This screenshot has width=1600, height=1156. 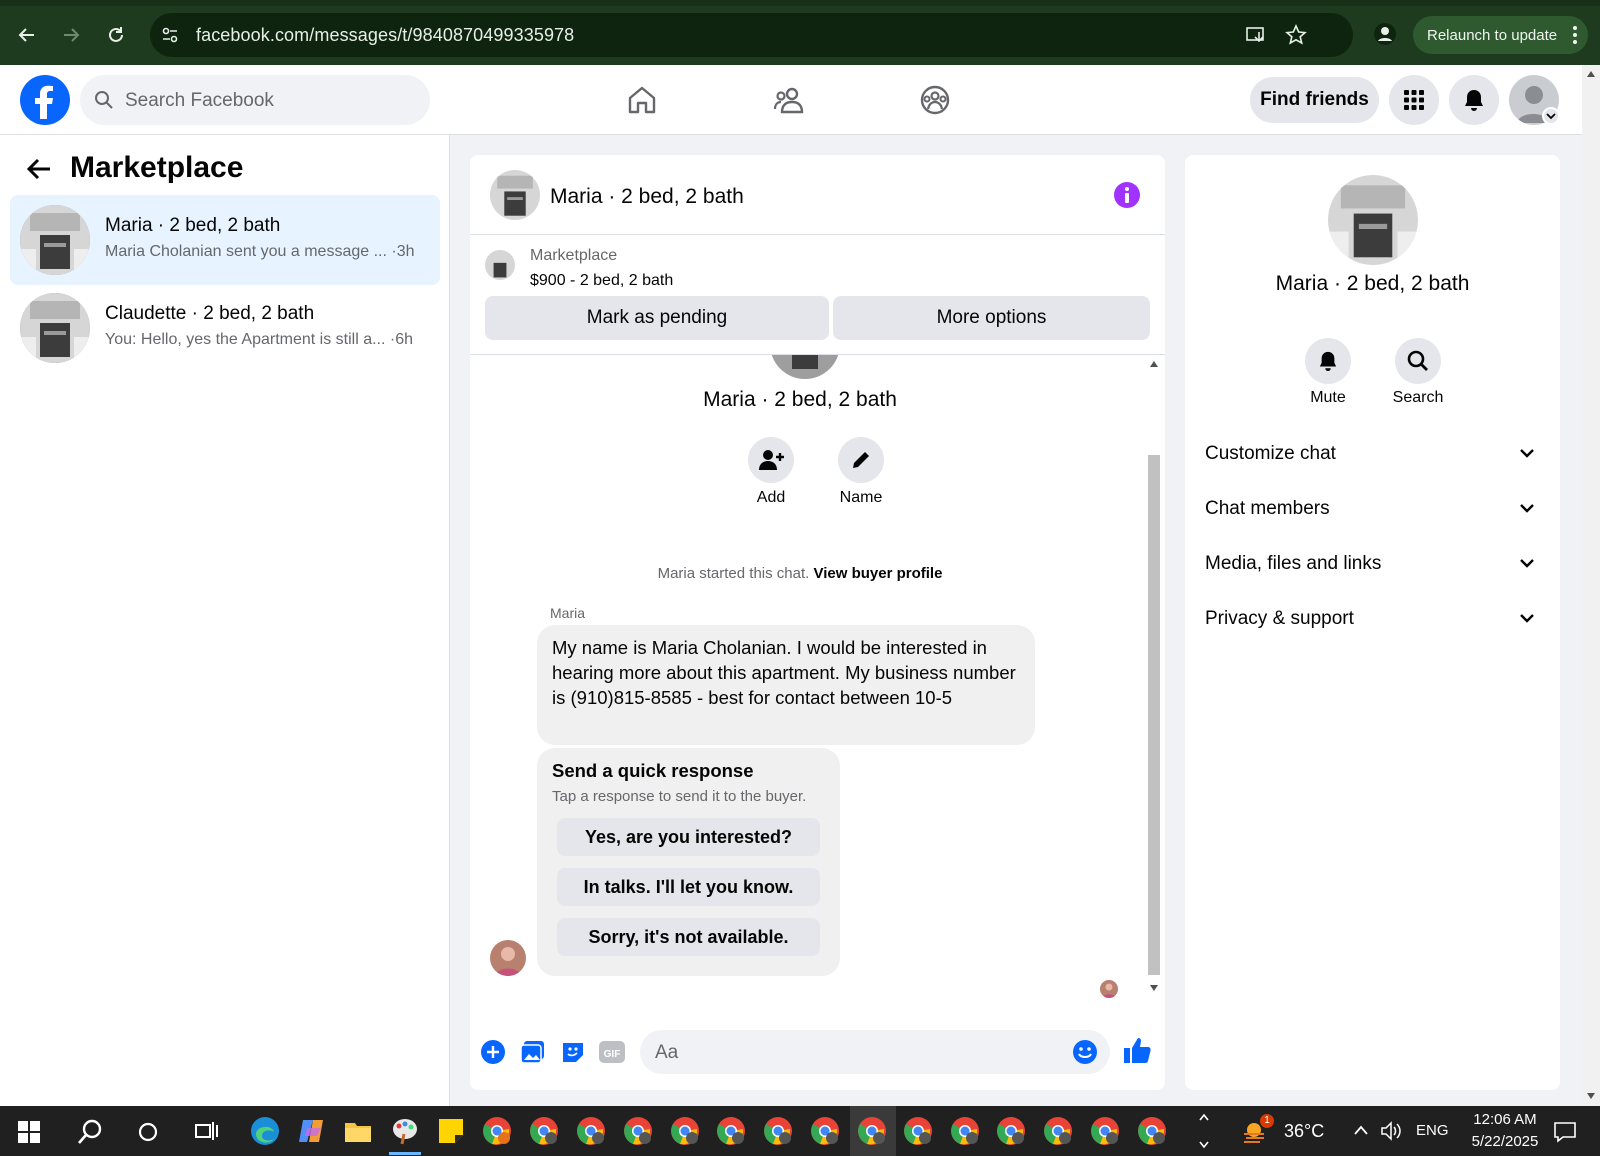 I want to click on sticky-notes-icon, so click(x=451, y=1131).